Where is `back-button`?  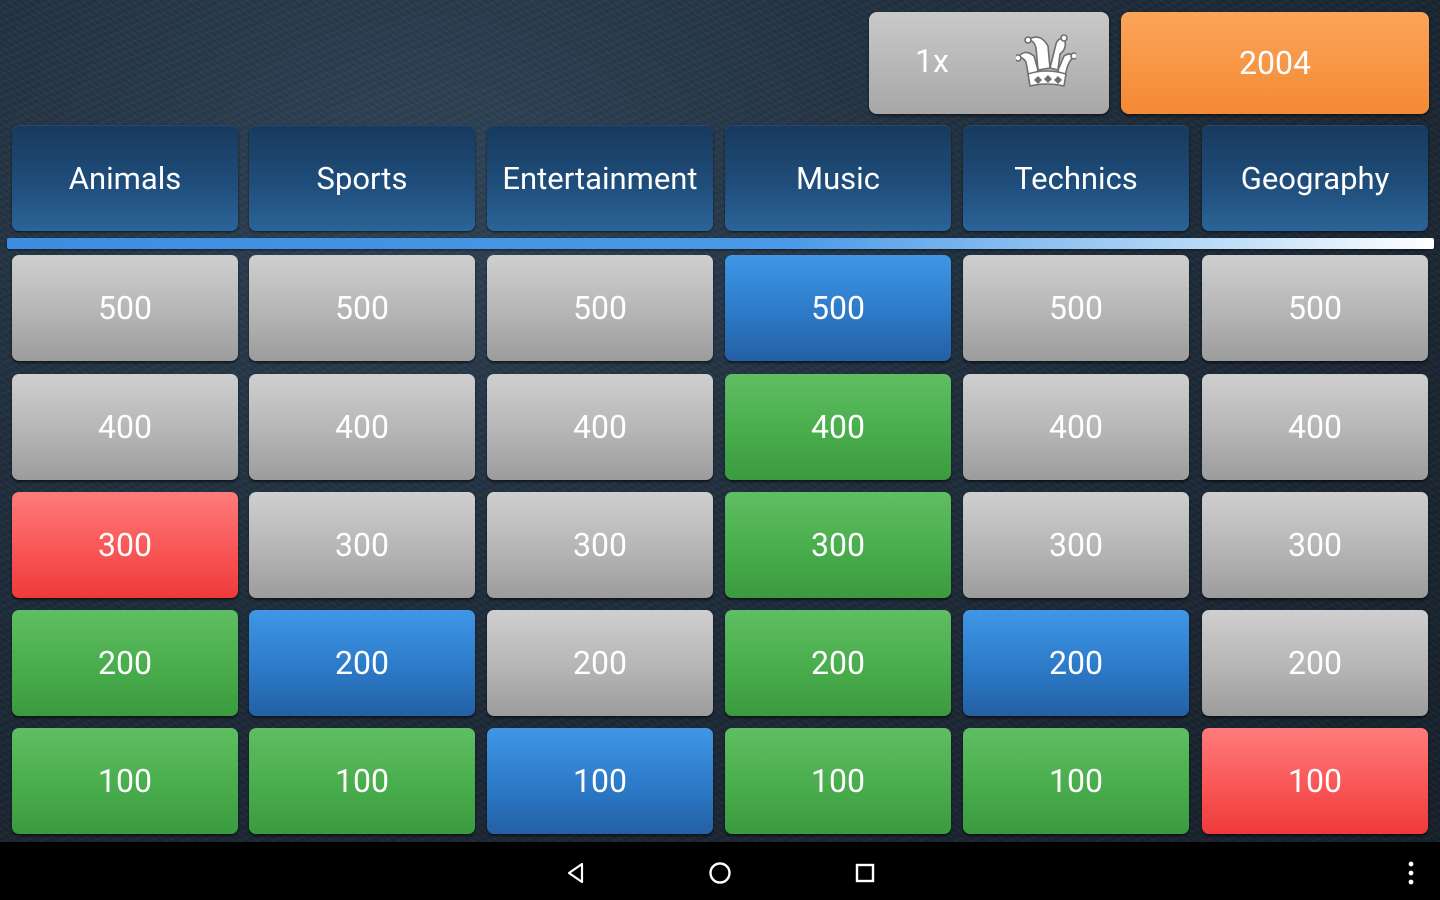
back-button is located at coordinates (576, 873).